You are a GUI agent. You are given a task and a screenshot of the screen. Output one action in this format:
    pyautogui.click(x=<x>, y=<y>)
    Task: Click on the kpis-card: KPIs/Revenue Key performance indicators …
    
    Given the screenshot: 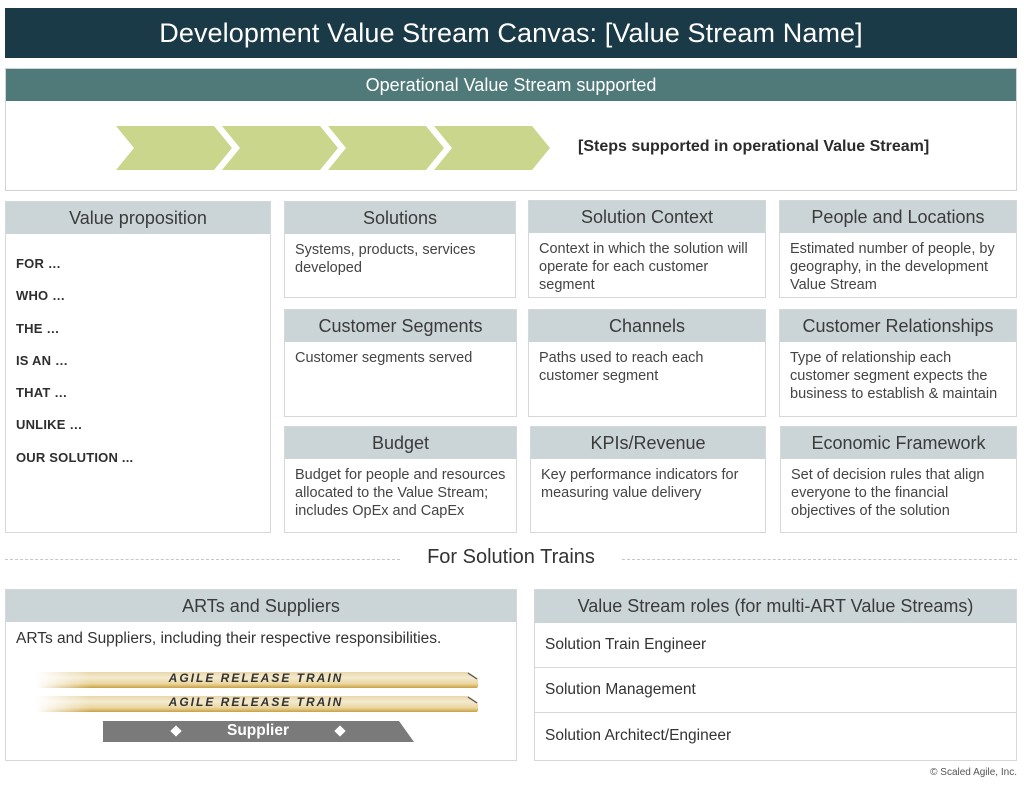 What is the action you would take?
    pyautogui.click(x=648, y=479)
    